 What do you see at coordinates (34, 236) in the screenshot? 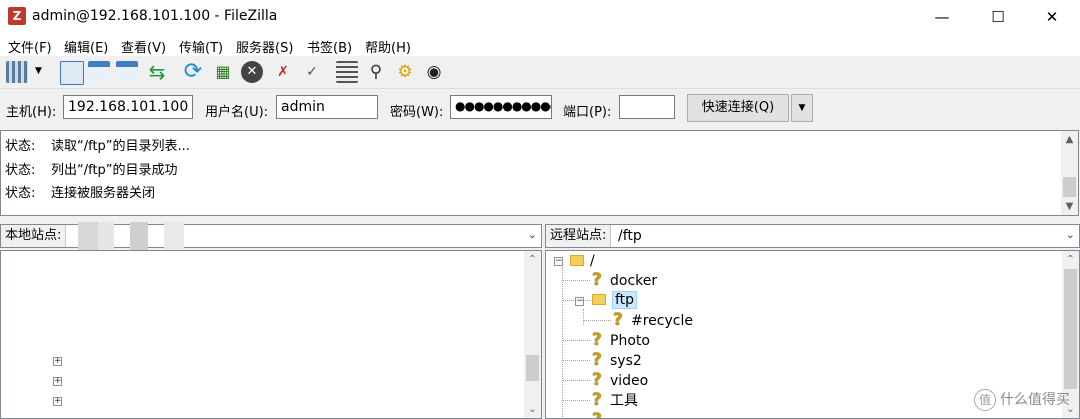
I see `local-site-label: 本地站点:` at bounding box center [34, 236].